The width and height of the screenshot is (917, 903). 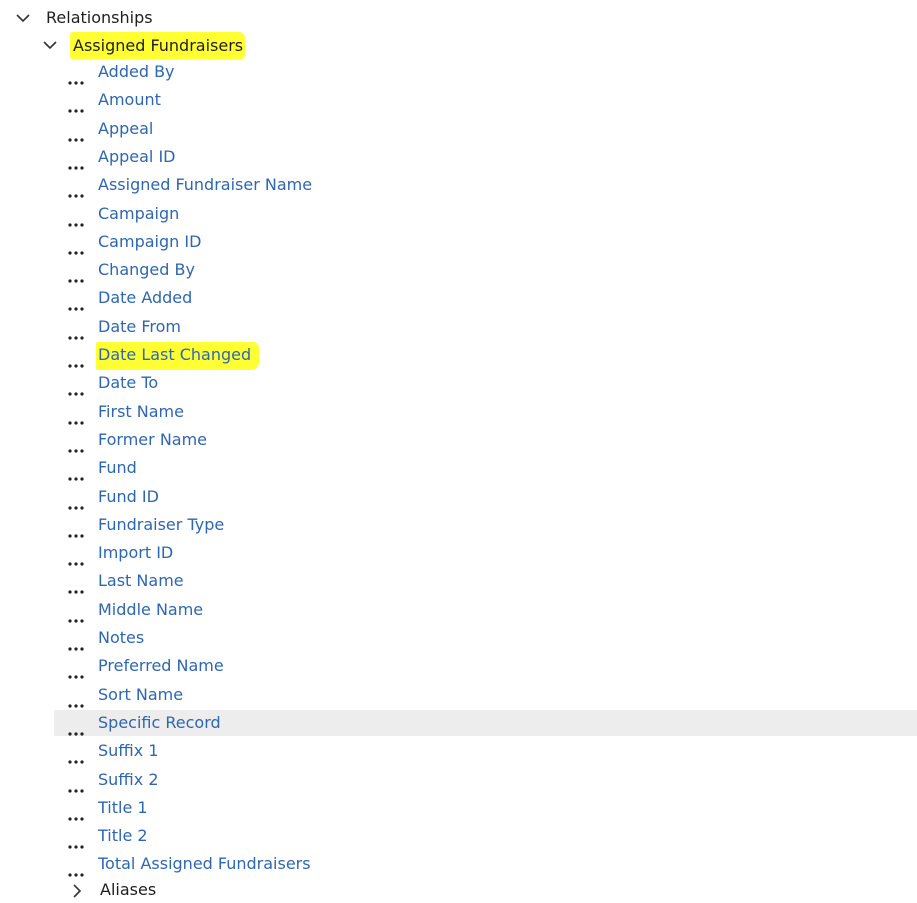 I want to click on field-item: Changed By, so click(x=485, y=270).